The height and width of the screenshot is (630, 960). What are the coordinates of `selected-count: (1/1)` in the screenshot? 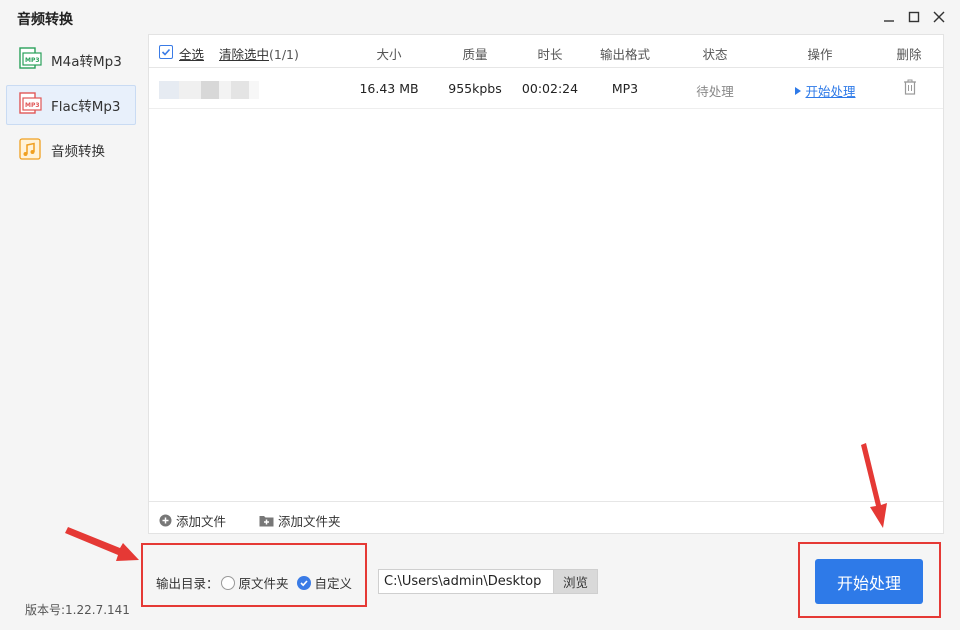 It's located at (284, 54).